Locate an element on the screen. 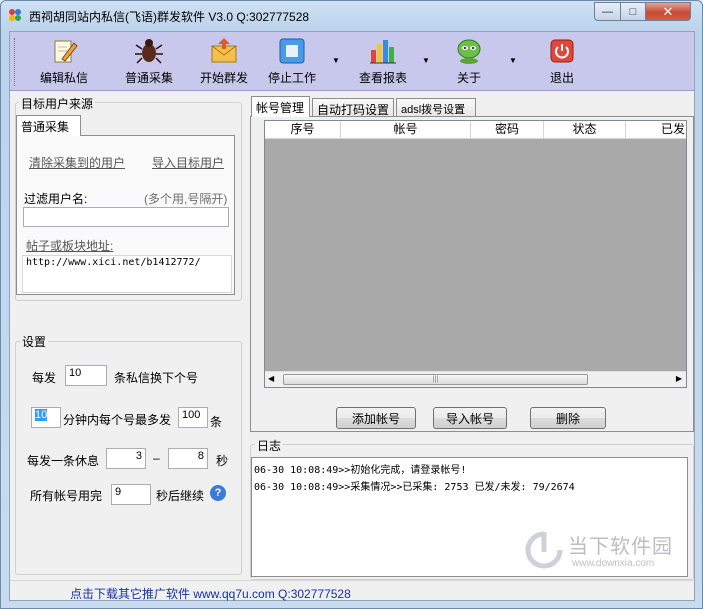  maximize-icon: □ is located at coordinates (633, 11).